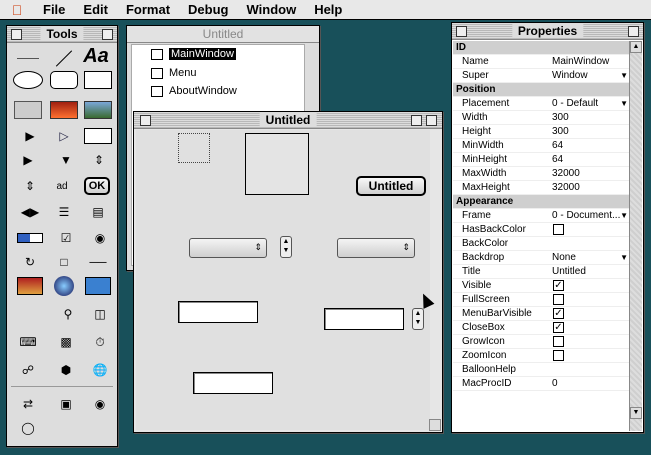 Image resolution: width=651 pixels, height=455 pixels. Describe the element at coordinates (541, 342) in the screenshot. I see `property-row: GrowIcon` at that location.